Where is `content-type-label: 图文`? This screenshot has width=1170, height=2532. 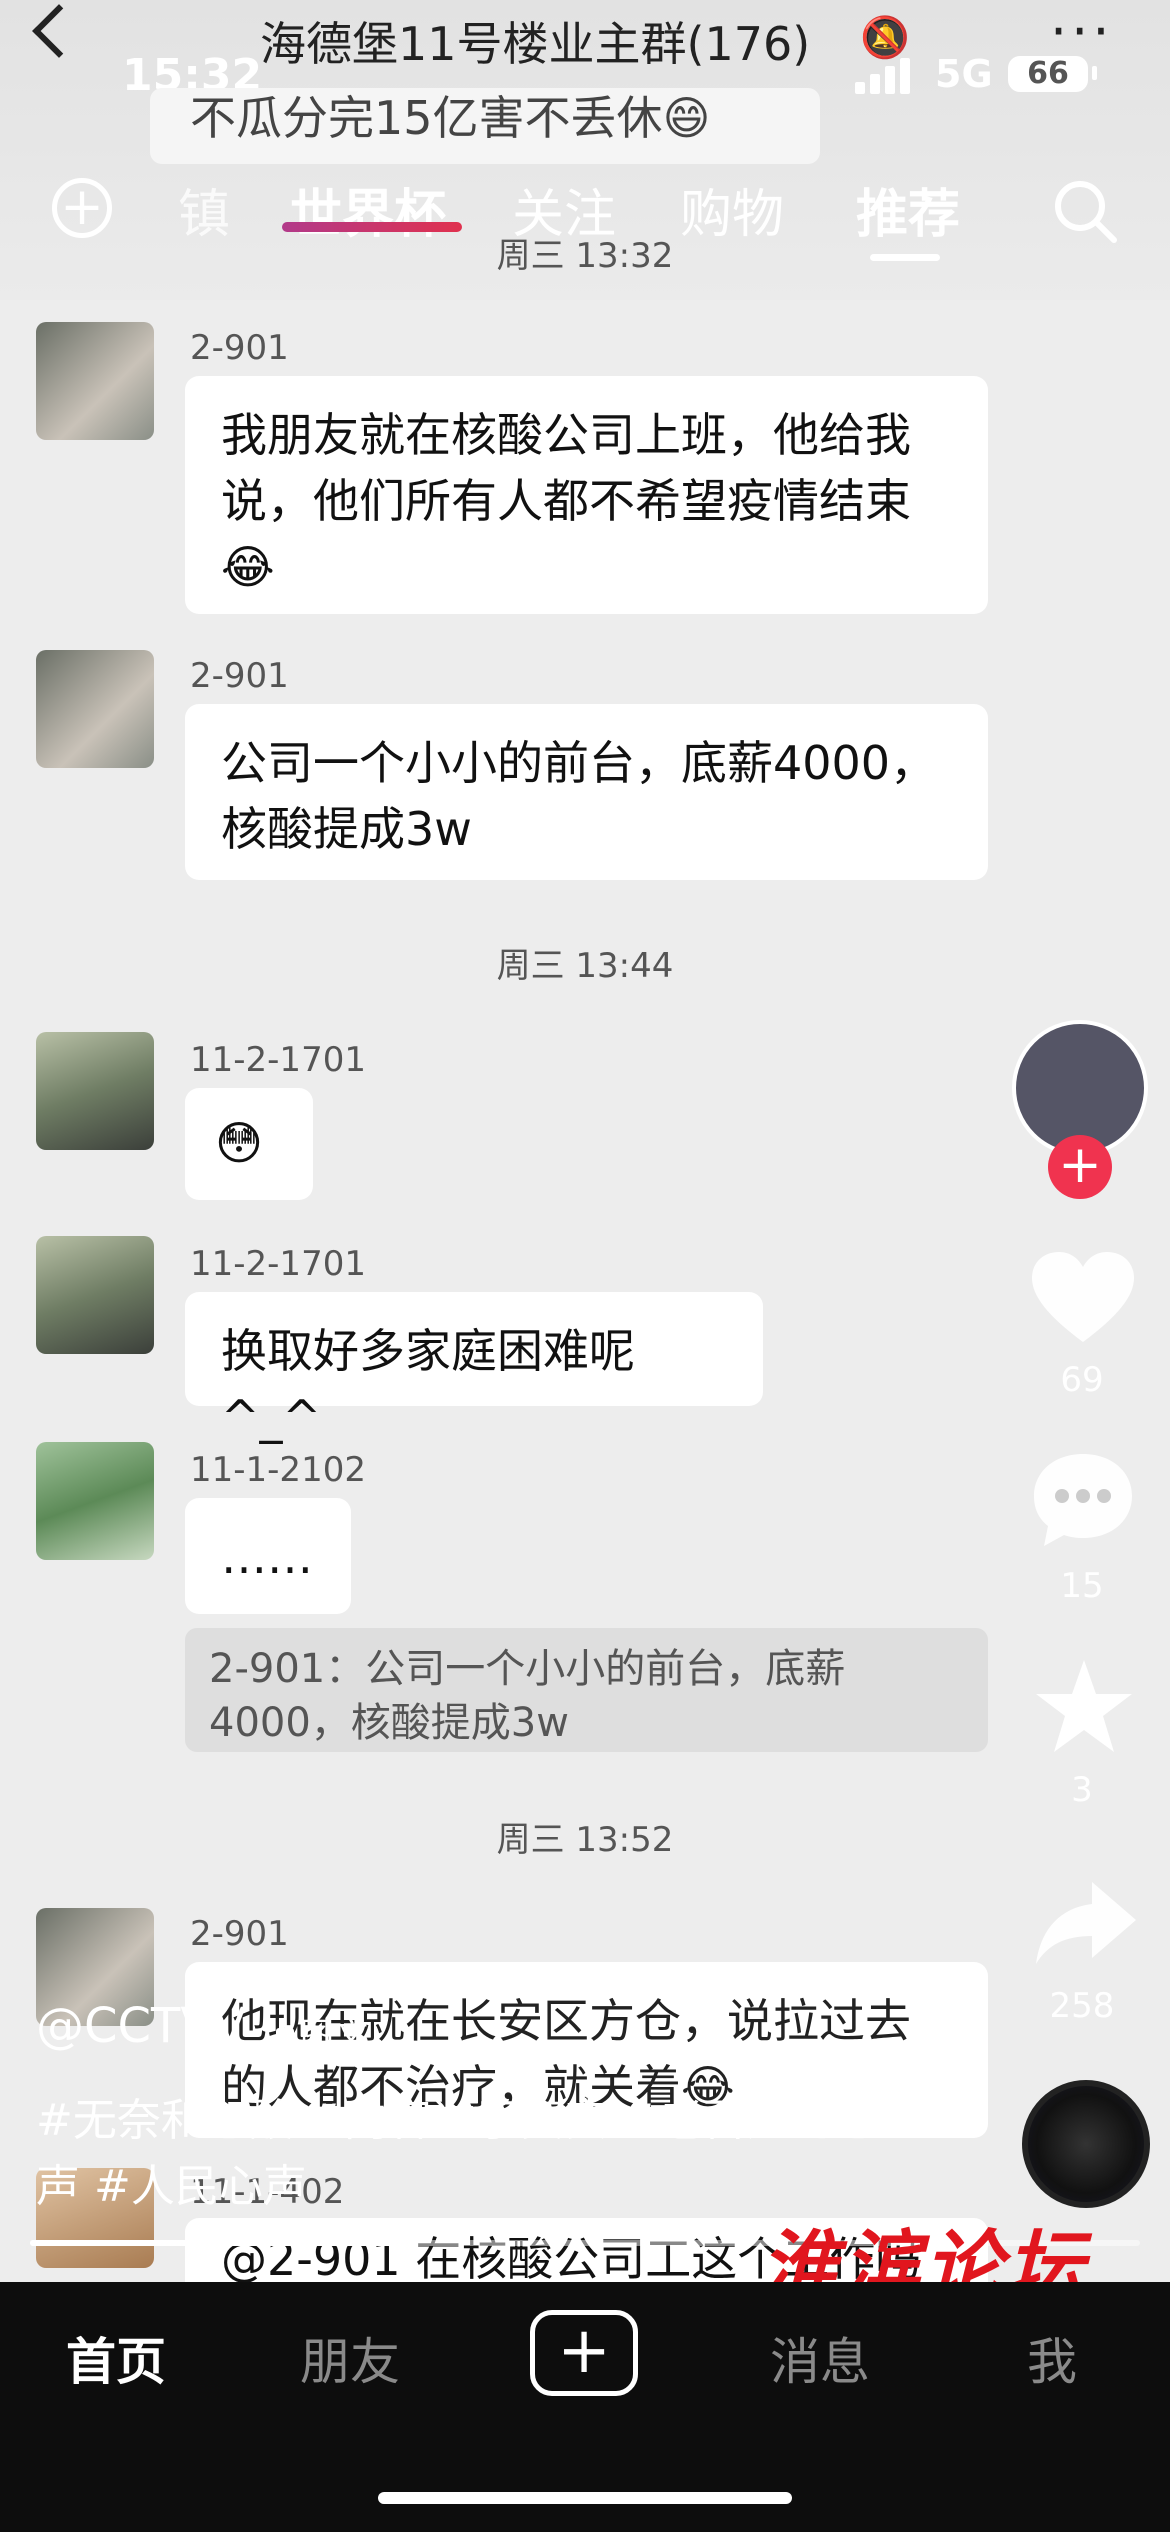 content-type-label: 图文 is located at coordinates (334, 2036).